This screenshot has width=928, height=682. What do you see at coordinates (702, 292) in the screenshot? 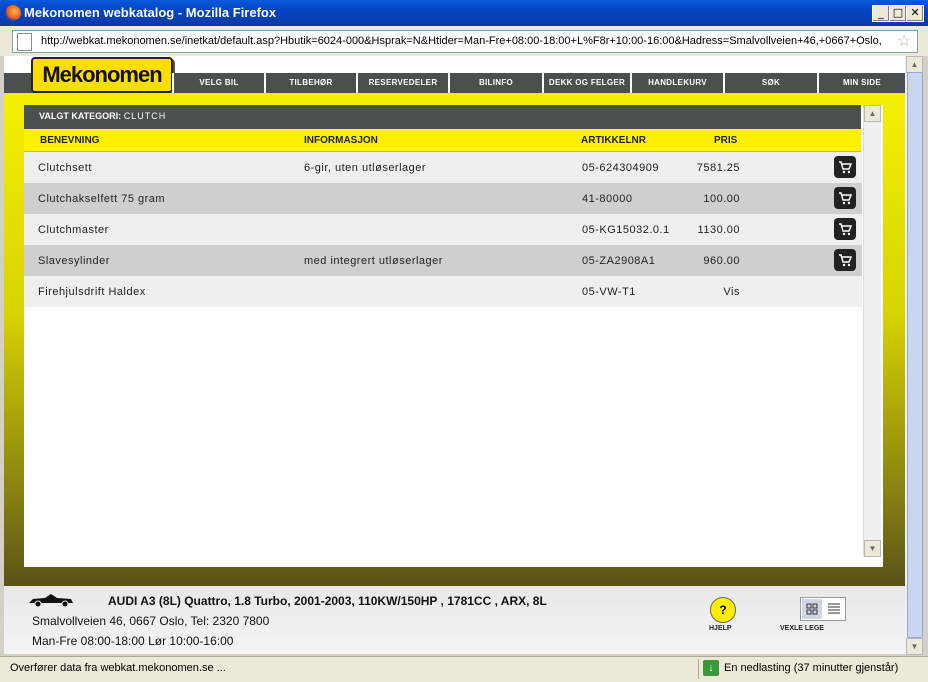
I see `item-price-link: Vis` at bounding box center [702, 292].